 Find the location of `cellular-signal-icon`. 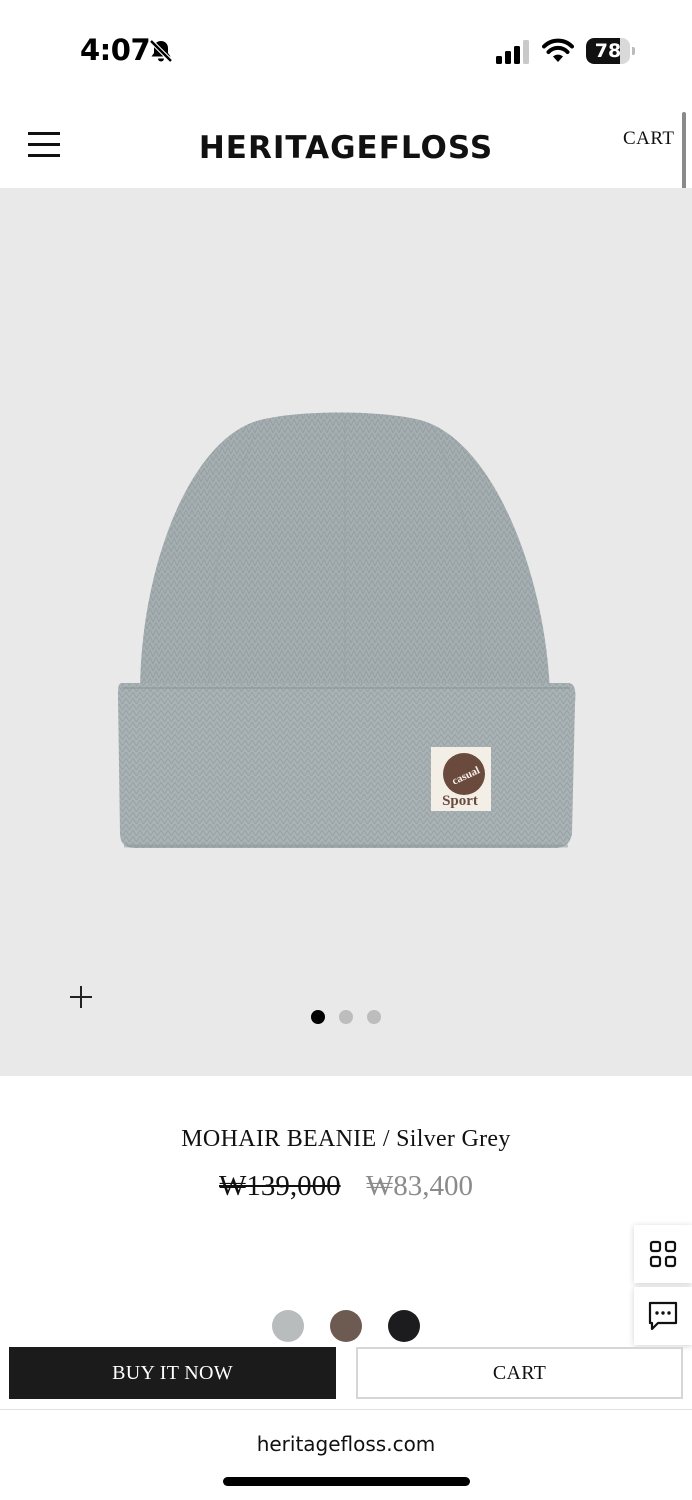

cellular-signal-icon is located at coordinates (512, 52).